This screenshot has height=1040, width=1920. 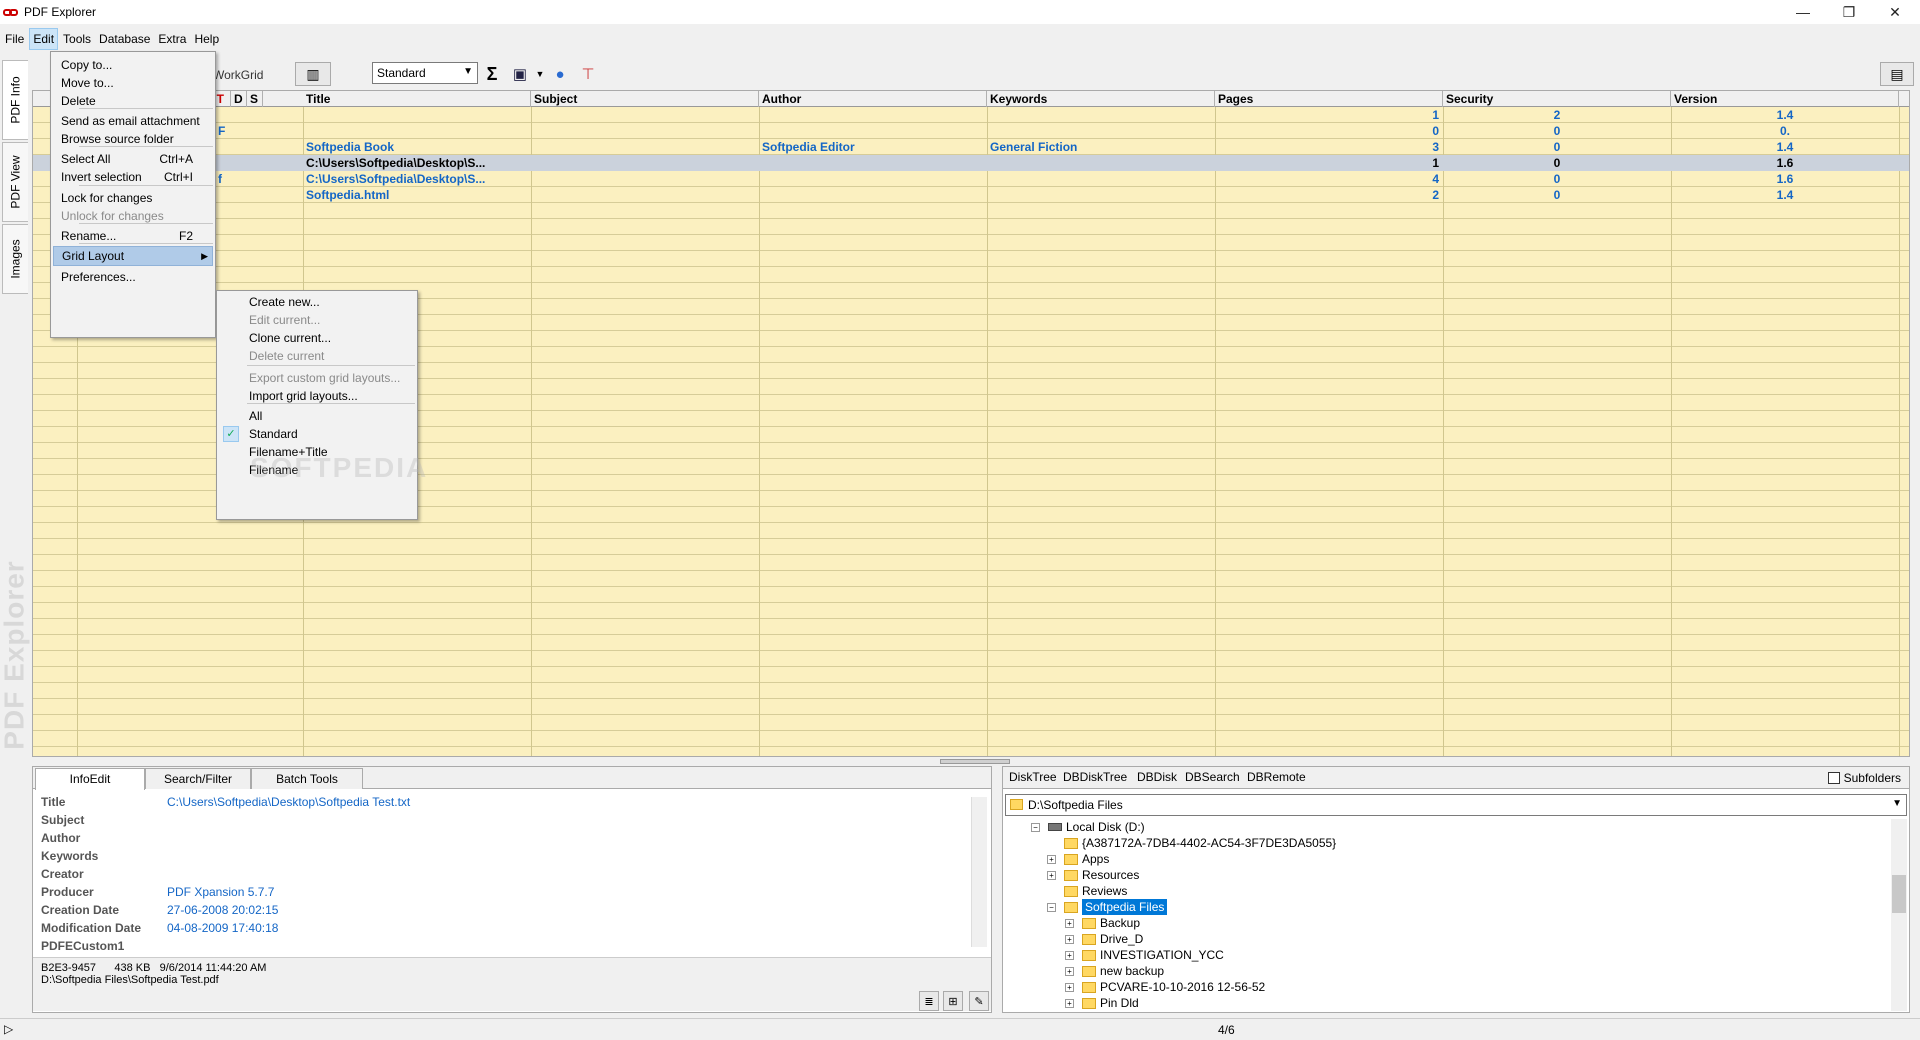 I want to click on tree-node: − Local Disk (D:), so click(x=1088, y=827).